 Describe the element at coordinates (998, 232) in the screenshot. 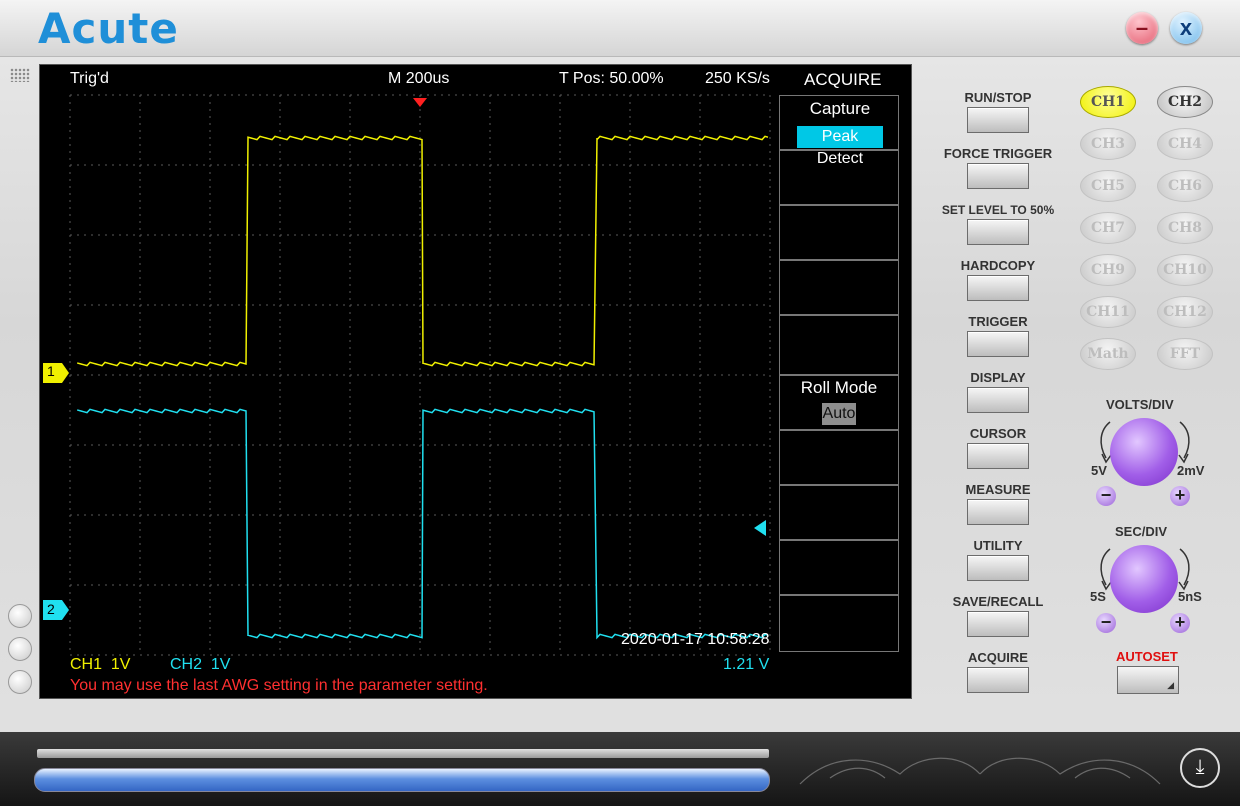

I see `set-level-button` at that location.